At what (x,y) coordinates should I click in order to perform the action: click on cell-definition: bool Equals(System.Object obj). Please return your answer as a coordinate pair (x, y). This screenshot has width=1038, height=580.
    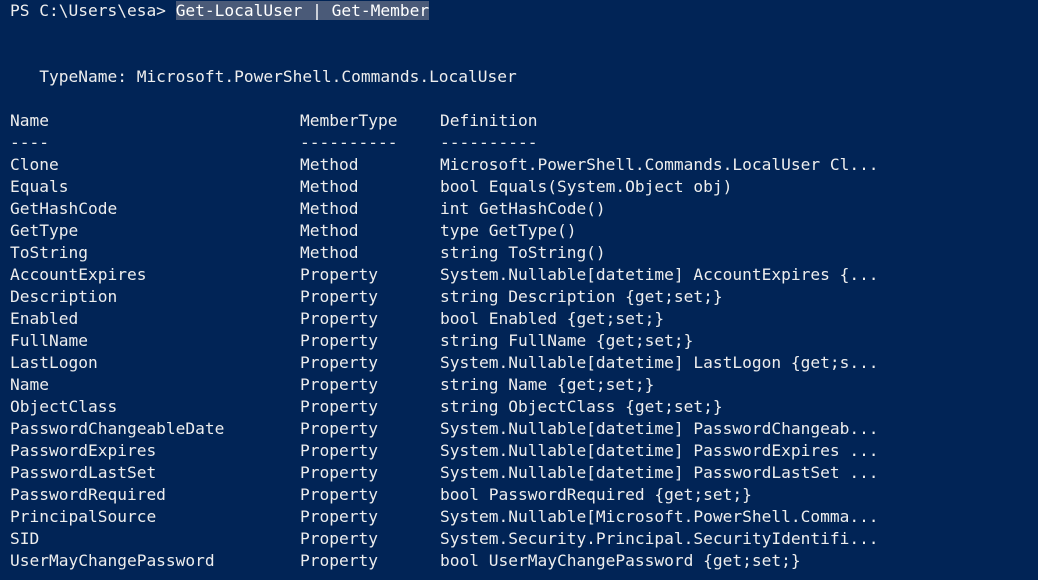
    Looking at the image, I should click on (586, 186).